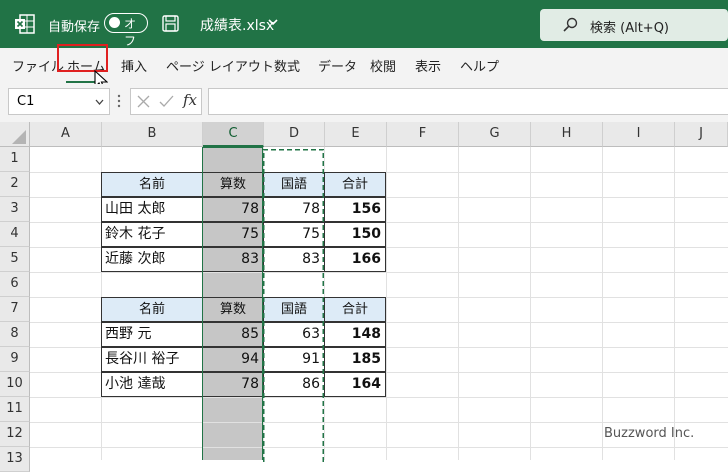 This screenshot has width=728, height=472. I want to click on name-cell: 西野 元, so click(152, 334).